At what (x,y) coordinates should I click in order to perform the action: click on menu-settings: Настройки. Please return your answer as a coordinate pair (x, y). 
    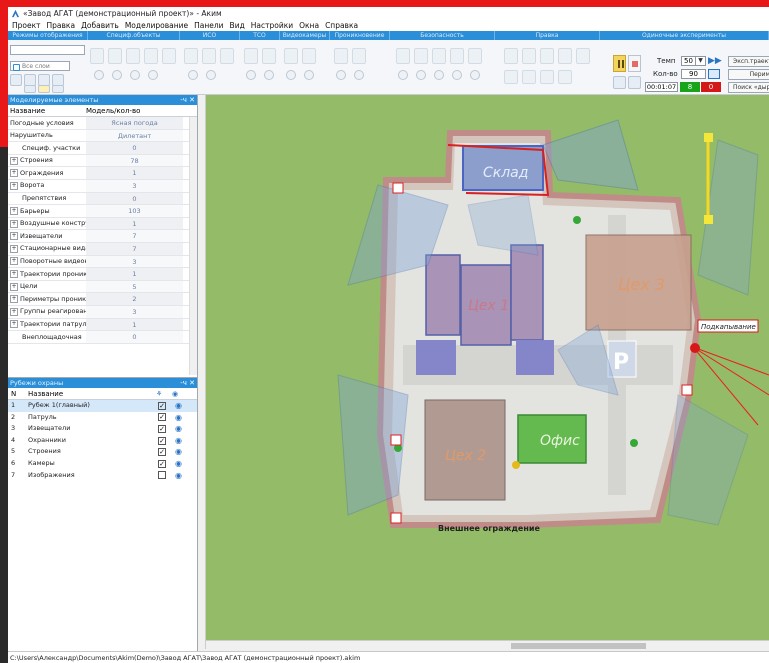
    Looking at the image, I should click on (272, 25).